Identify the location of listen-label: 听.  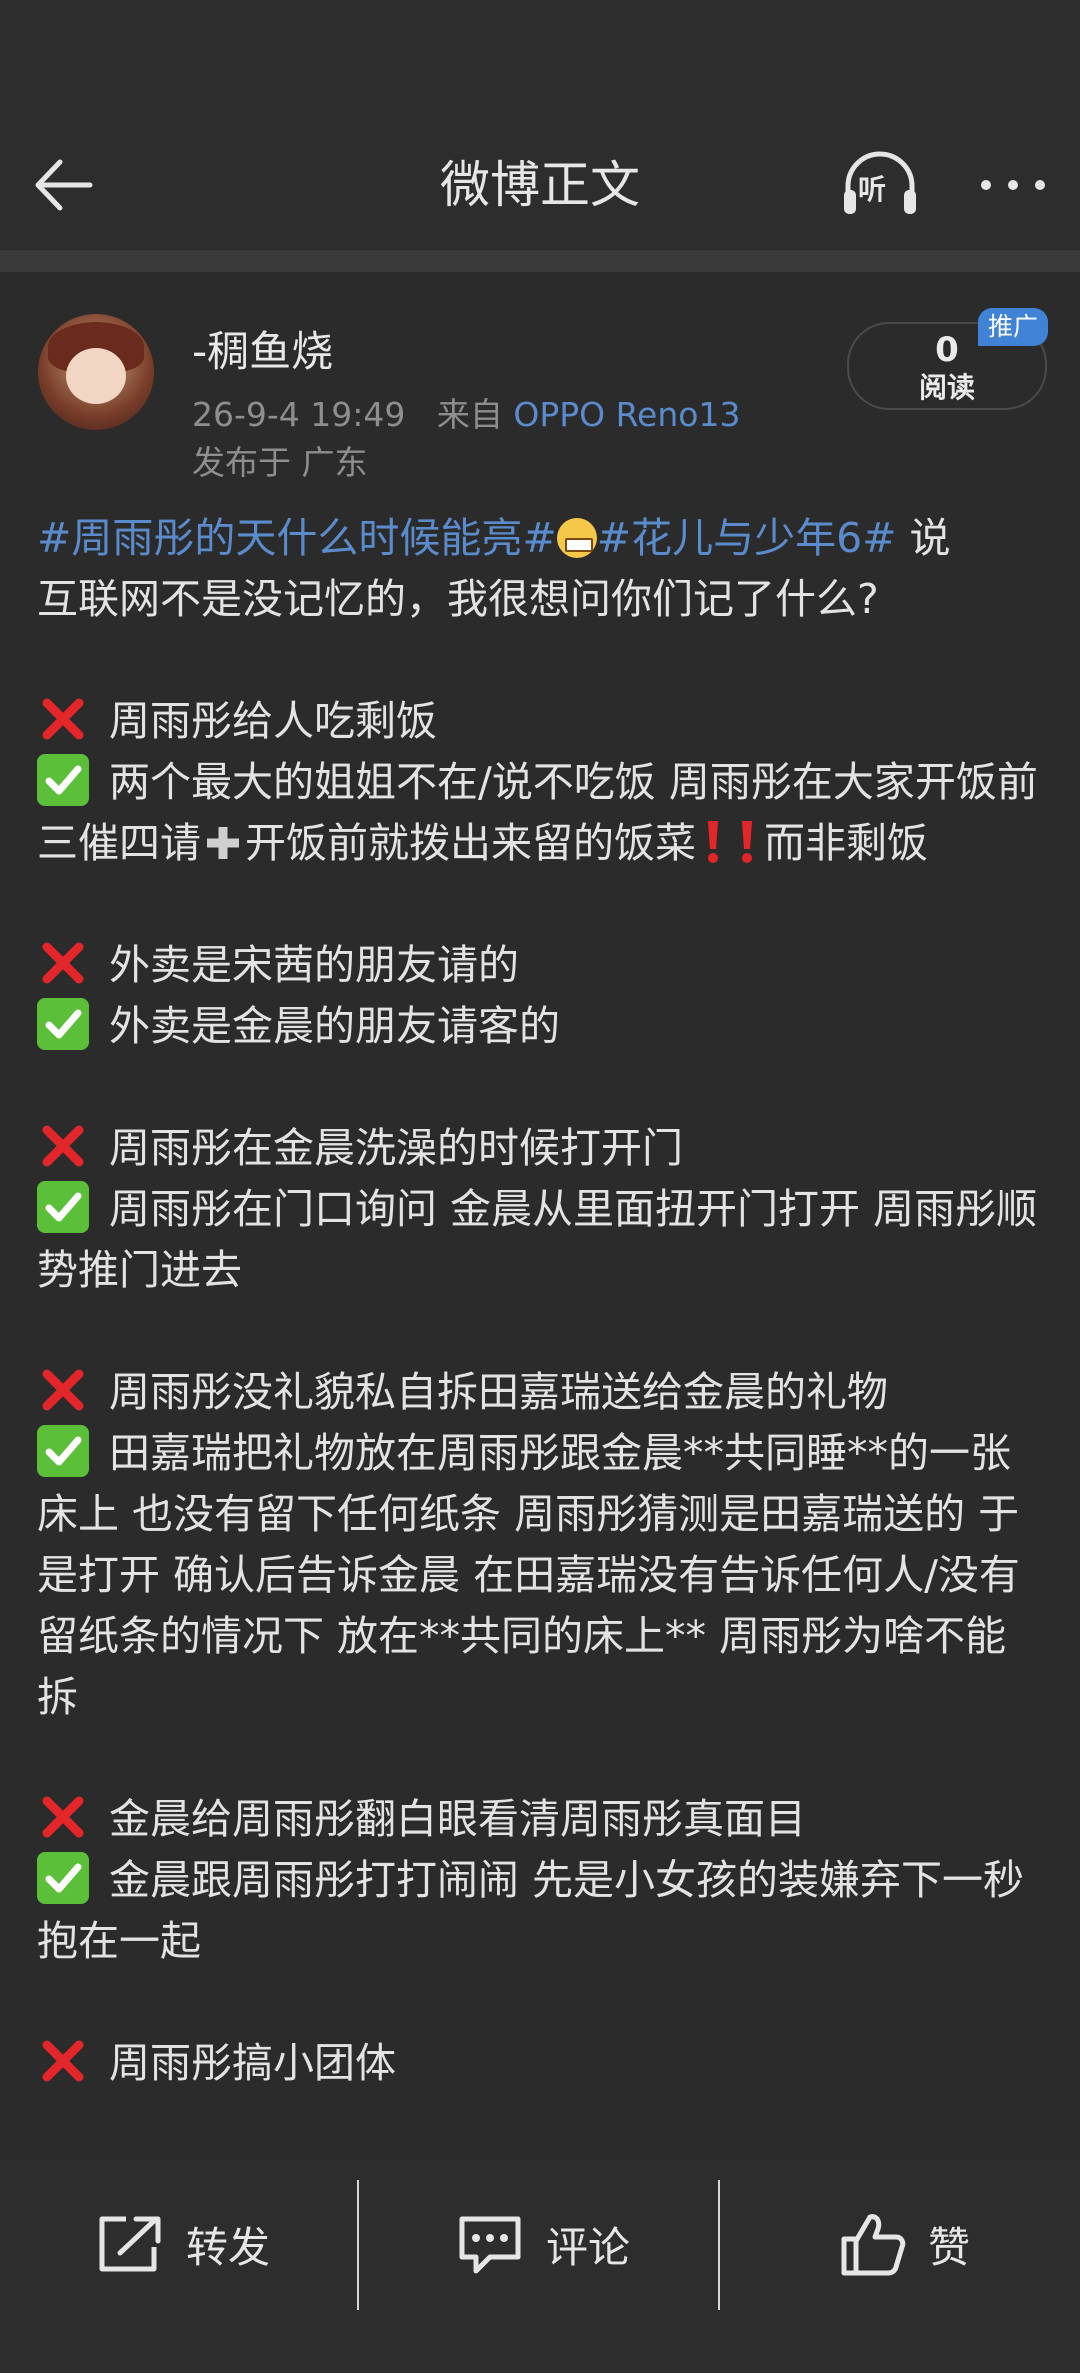
(872, 189).